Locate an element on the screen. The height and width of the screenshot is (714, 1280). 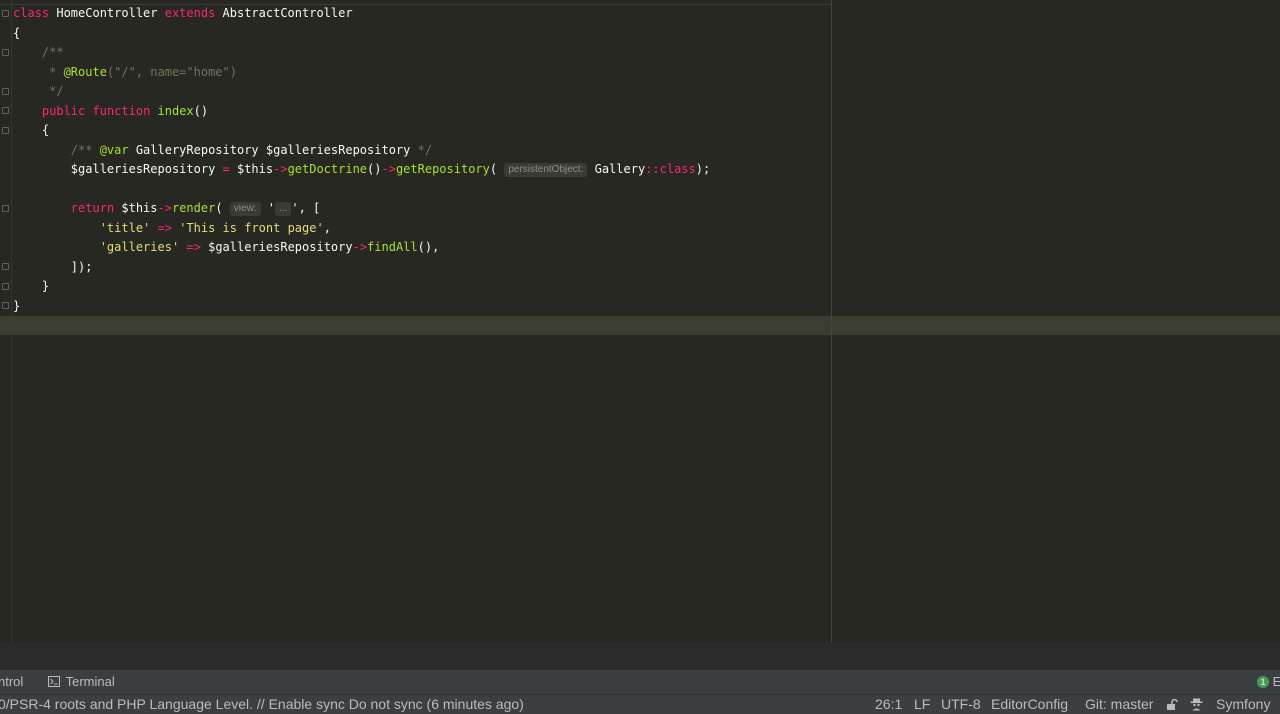
event-log-count-badge: 1 is located at coordinates (1263, 682).